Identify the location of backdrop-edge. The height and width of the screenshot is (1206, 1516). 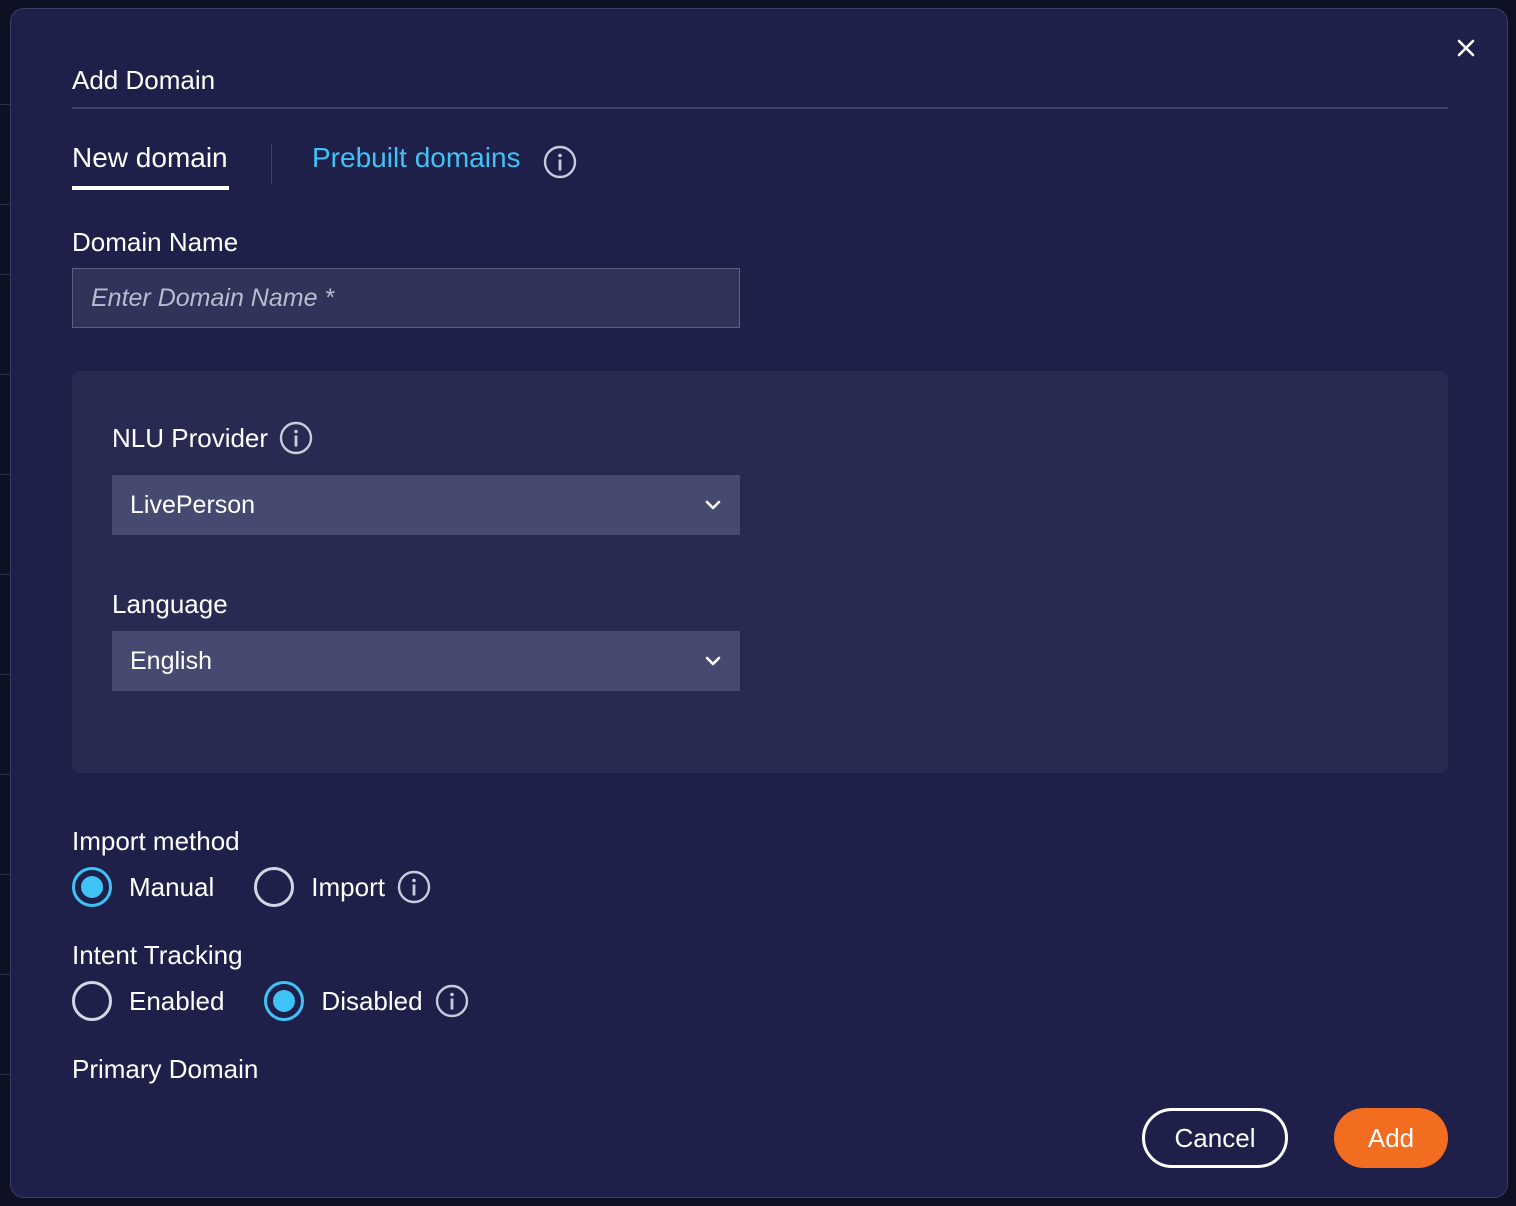
(5, 603).